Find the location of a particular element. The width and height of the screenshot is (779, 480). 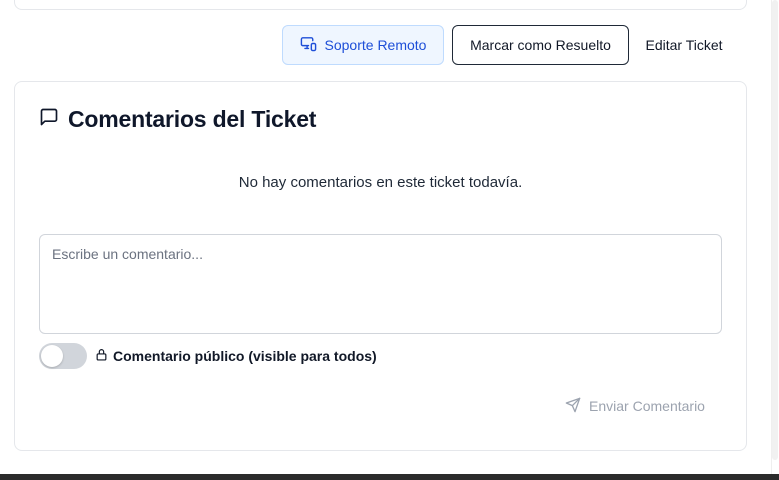

send-comment-label: Enviar Comentario is located at coordinates (647, 406).